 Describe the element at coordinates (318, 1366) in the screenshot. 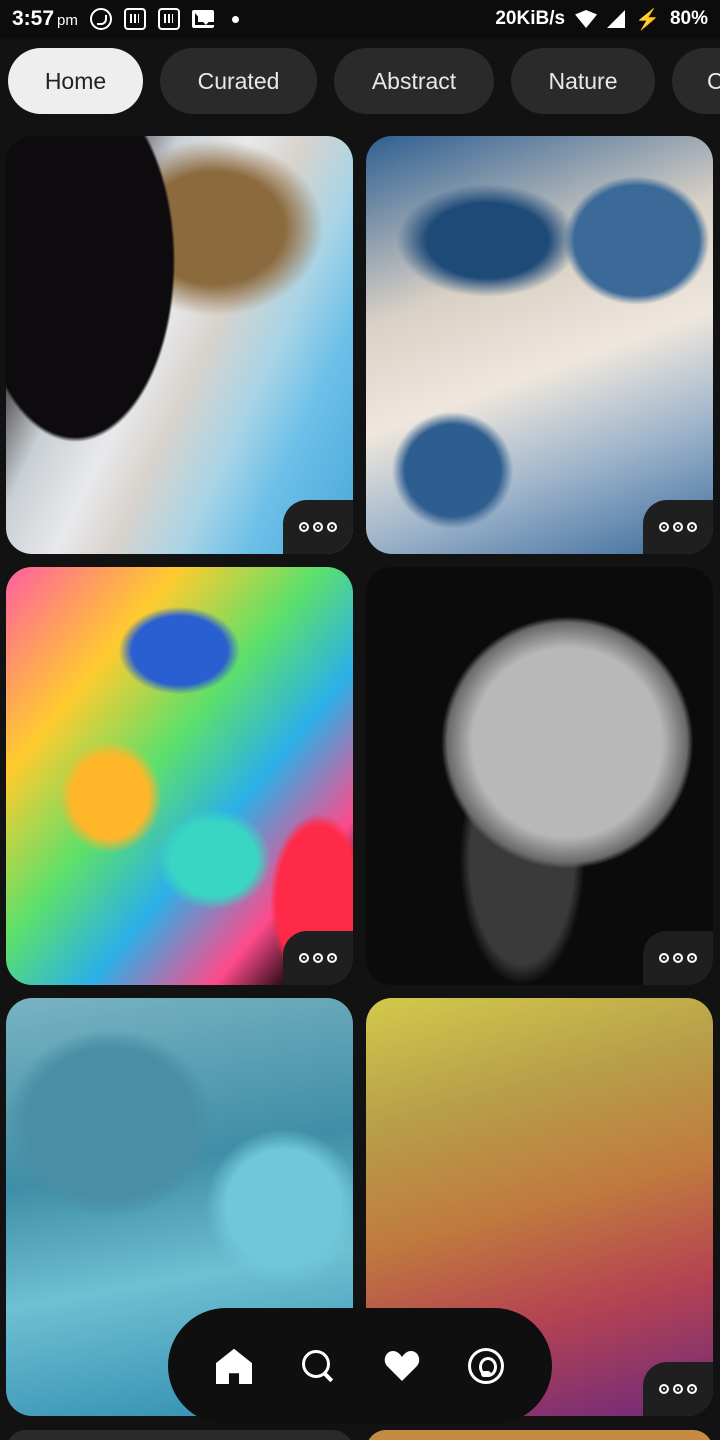

I see `search-icon` at that location.